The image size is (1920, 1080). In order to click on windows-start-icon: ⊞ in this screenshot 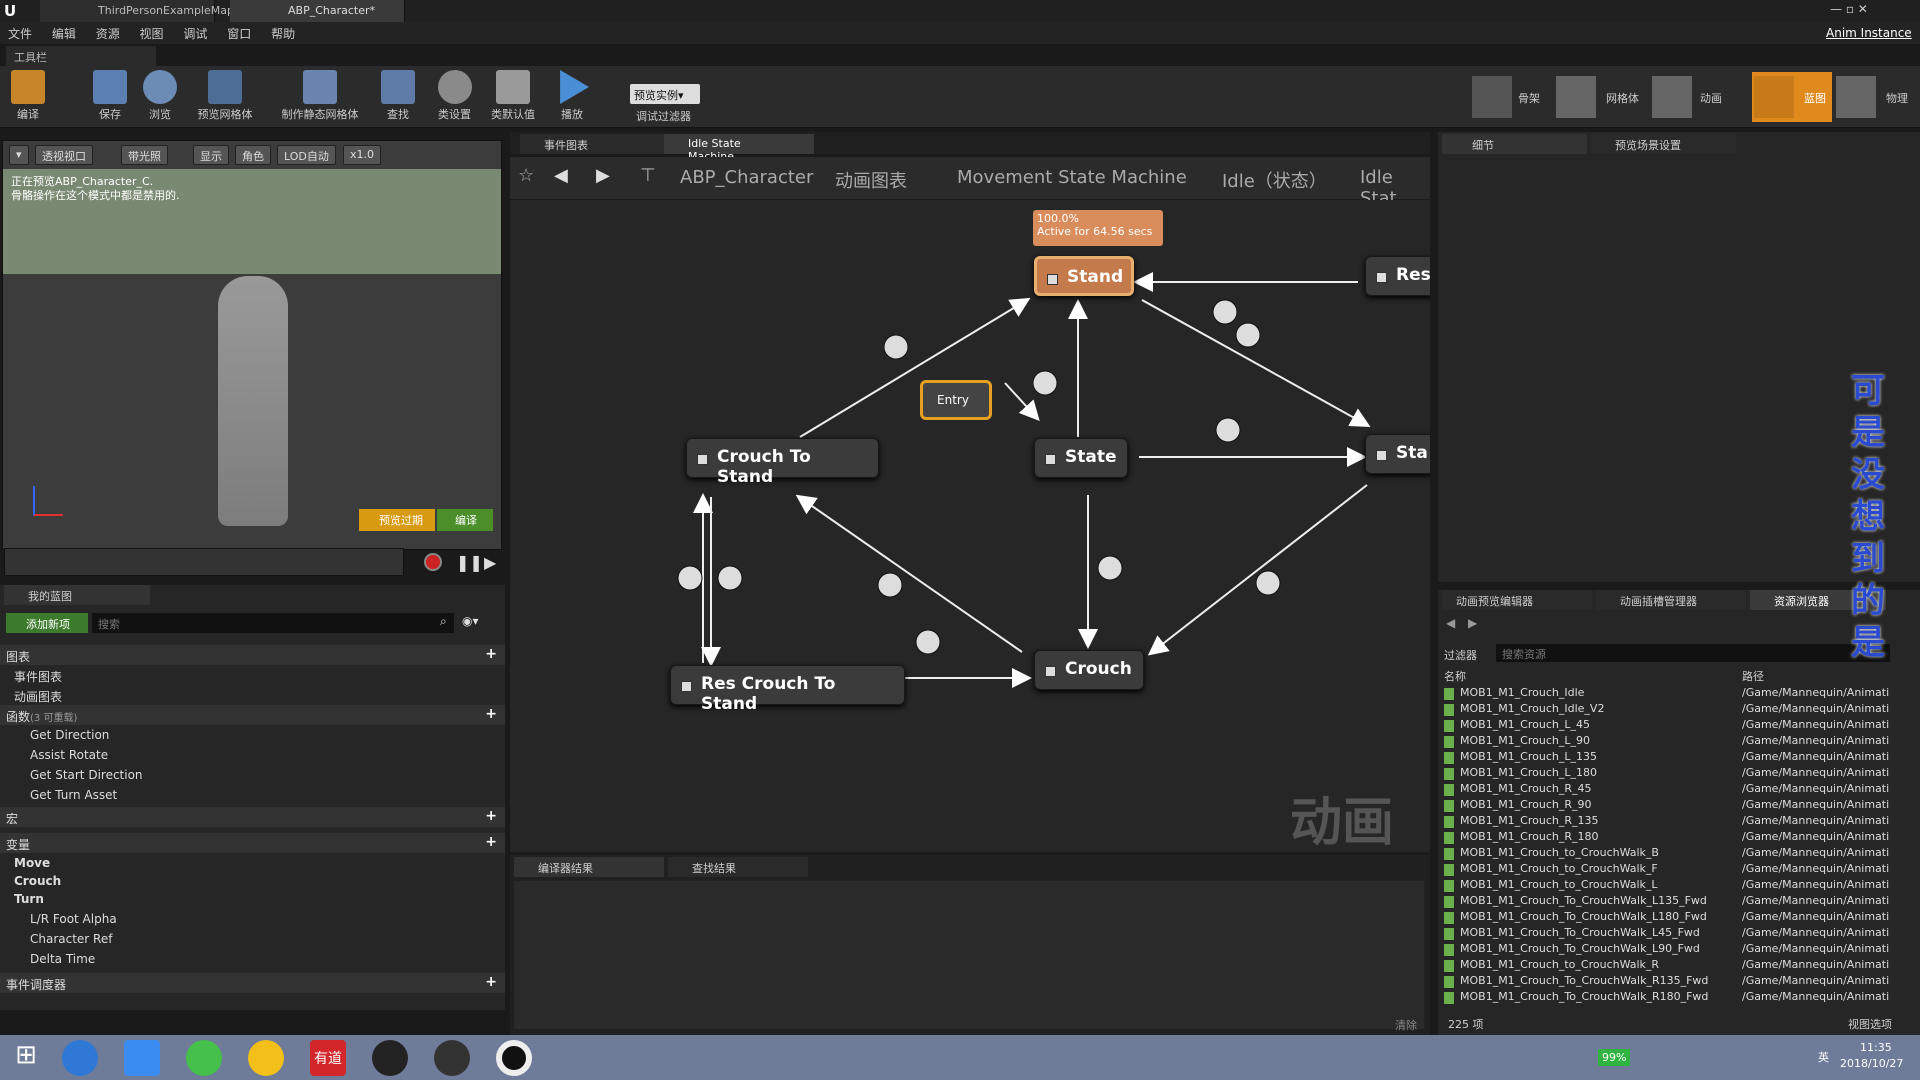, I will do `click(26, 1058)`.